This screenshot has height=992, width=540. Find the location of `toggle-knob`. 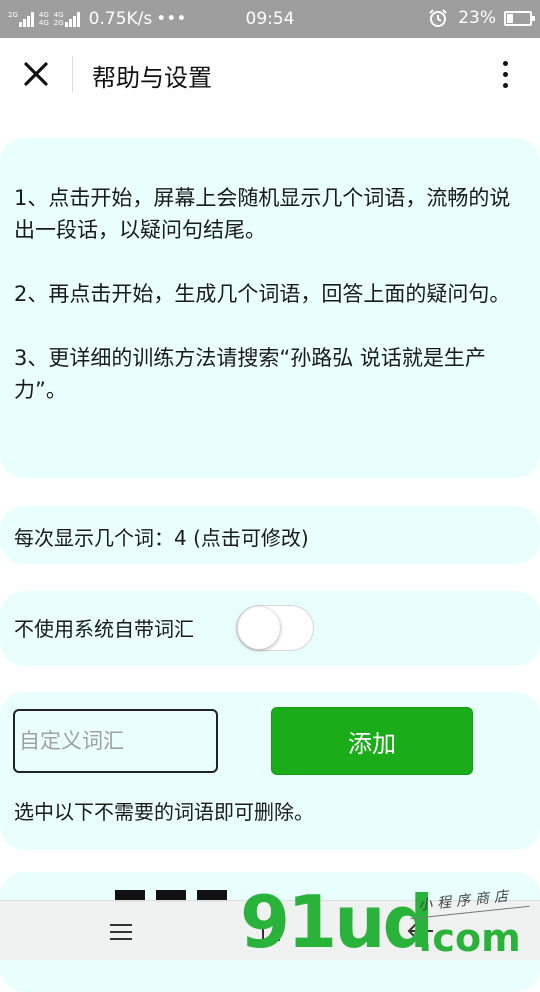

toggle-knob is located at coordinates (259, 628).